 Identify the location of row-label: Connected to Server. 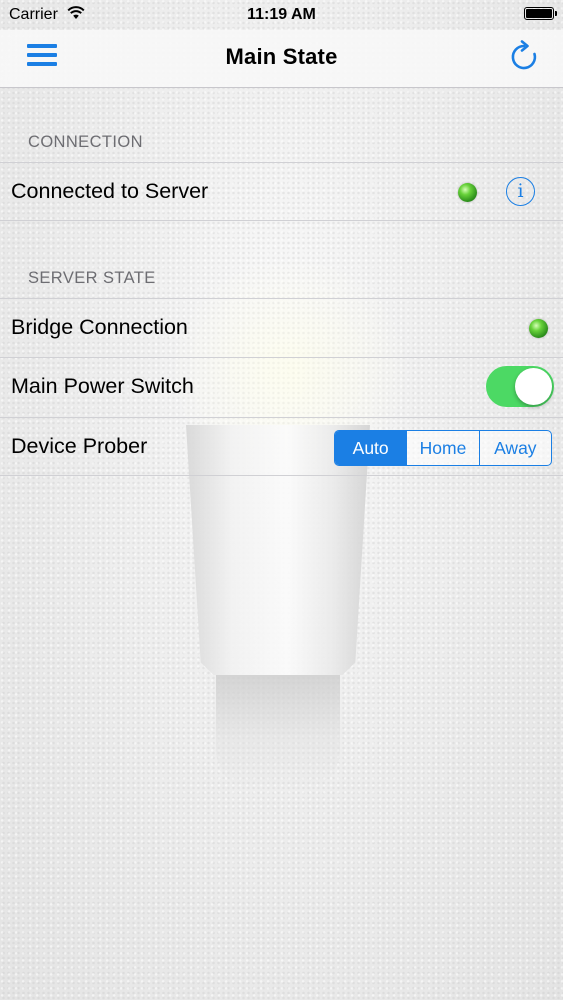
(110, 191).